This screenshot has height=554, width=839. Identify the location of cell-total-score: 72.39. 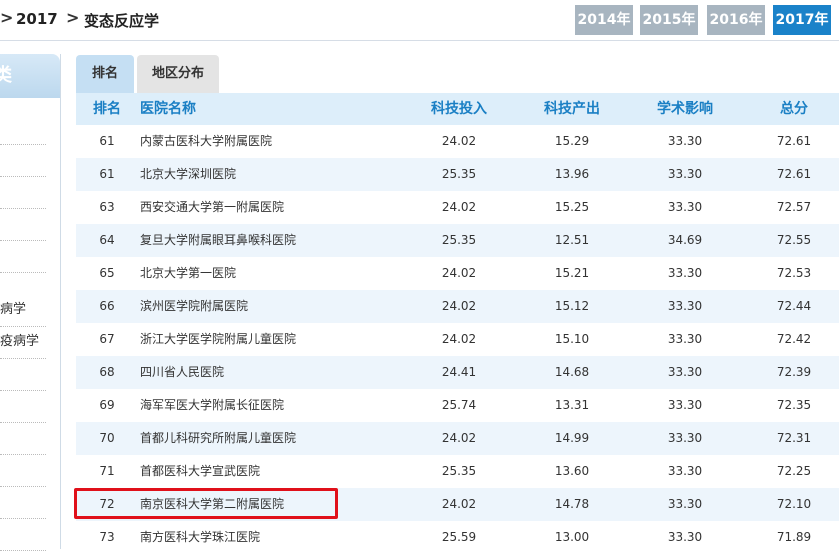
(794, 372).